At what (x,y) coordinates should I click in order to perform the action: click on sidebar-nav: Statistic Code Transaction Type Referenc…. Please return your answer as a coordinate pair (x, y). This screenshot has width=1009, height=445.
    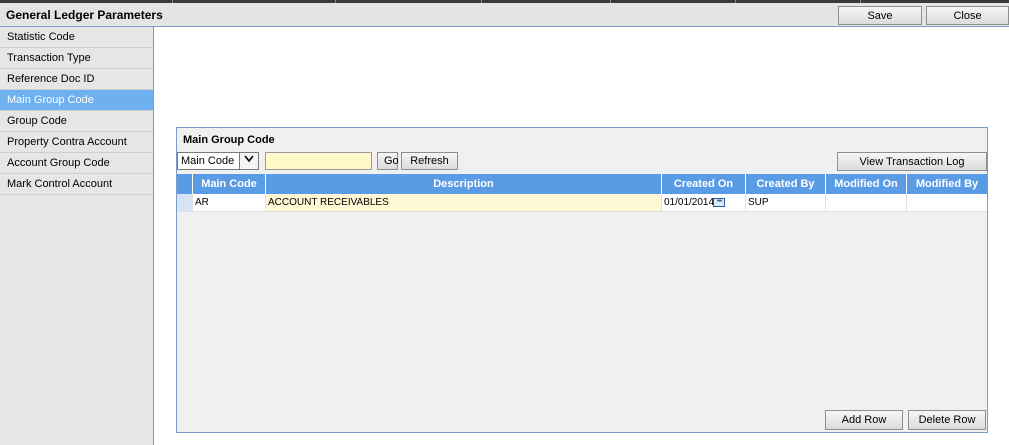
    Looking at the image, I should click on (77, 236).